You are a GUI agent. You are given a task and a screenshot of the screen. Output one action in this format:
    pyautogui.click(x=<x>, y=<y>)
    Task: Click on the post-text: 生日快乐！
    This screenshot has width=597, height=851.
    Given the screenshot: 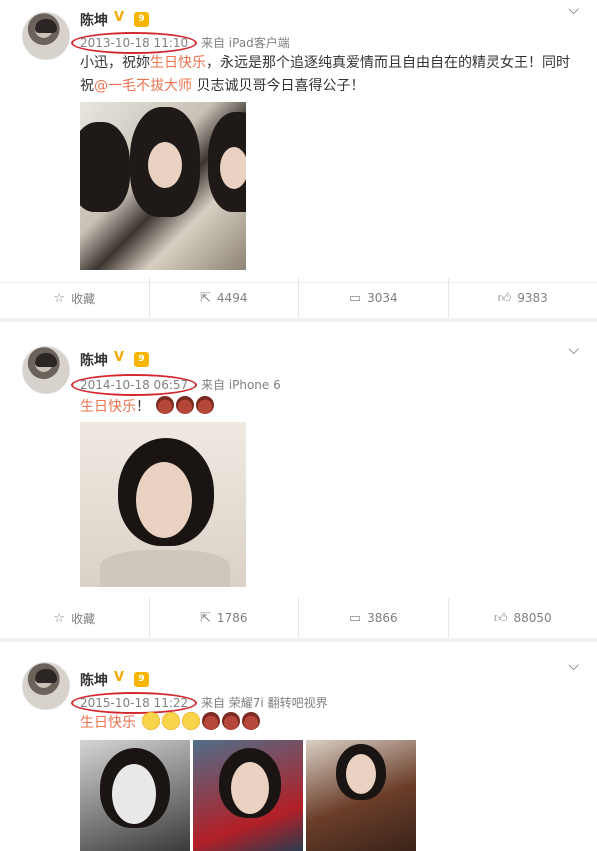 What is the action you would take?
    pyautogui.click(x=327, y=407)
    